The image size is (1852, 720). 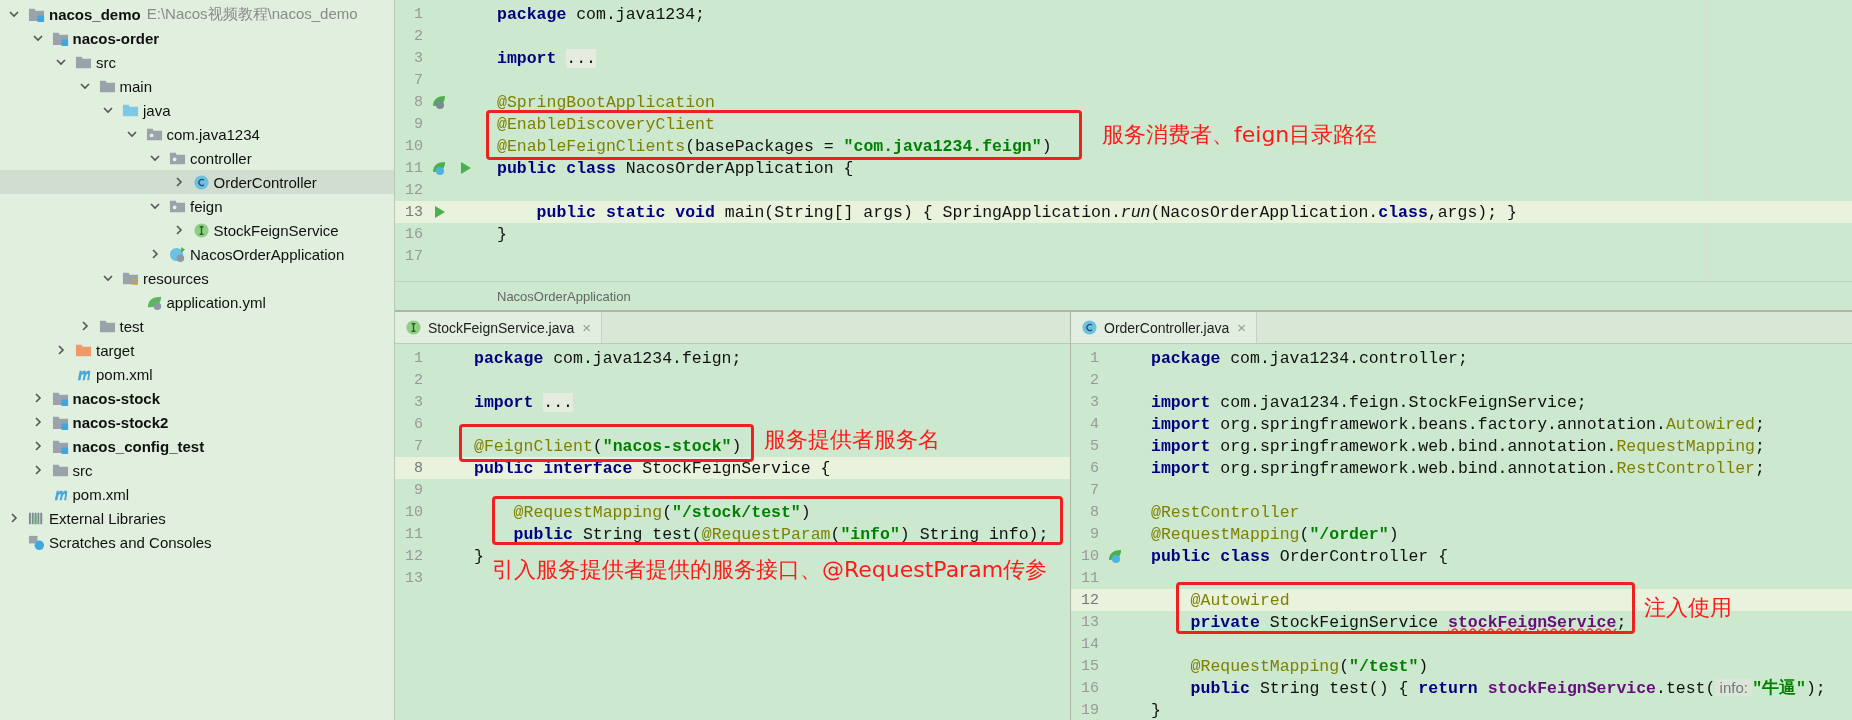 What do you see at coordinates (106, 62) in the screenshot?
I see `tree-item-label: src` at bounding box center [106, 62].